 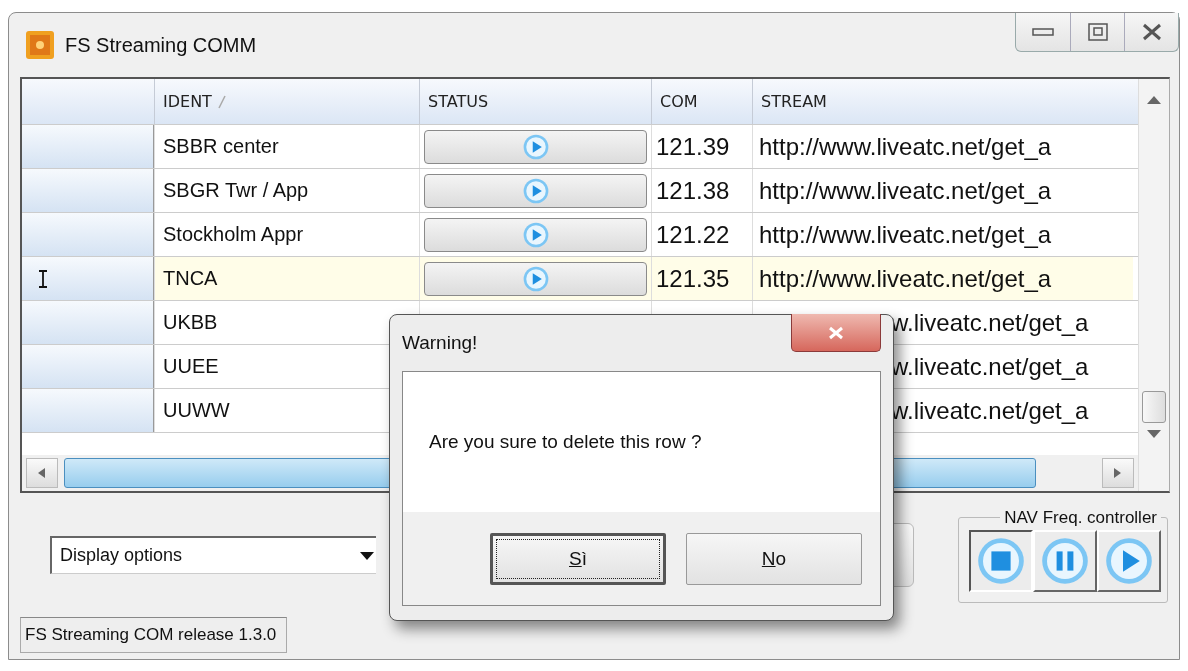 What do you see at coordinates (701, 101) in the screenshot?
I see `column-header: COM` at bounding box center [701, 101].